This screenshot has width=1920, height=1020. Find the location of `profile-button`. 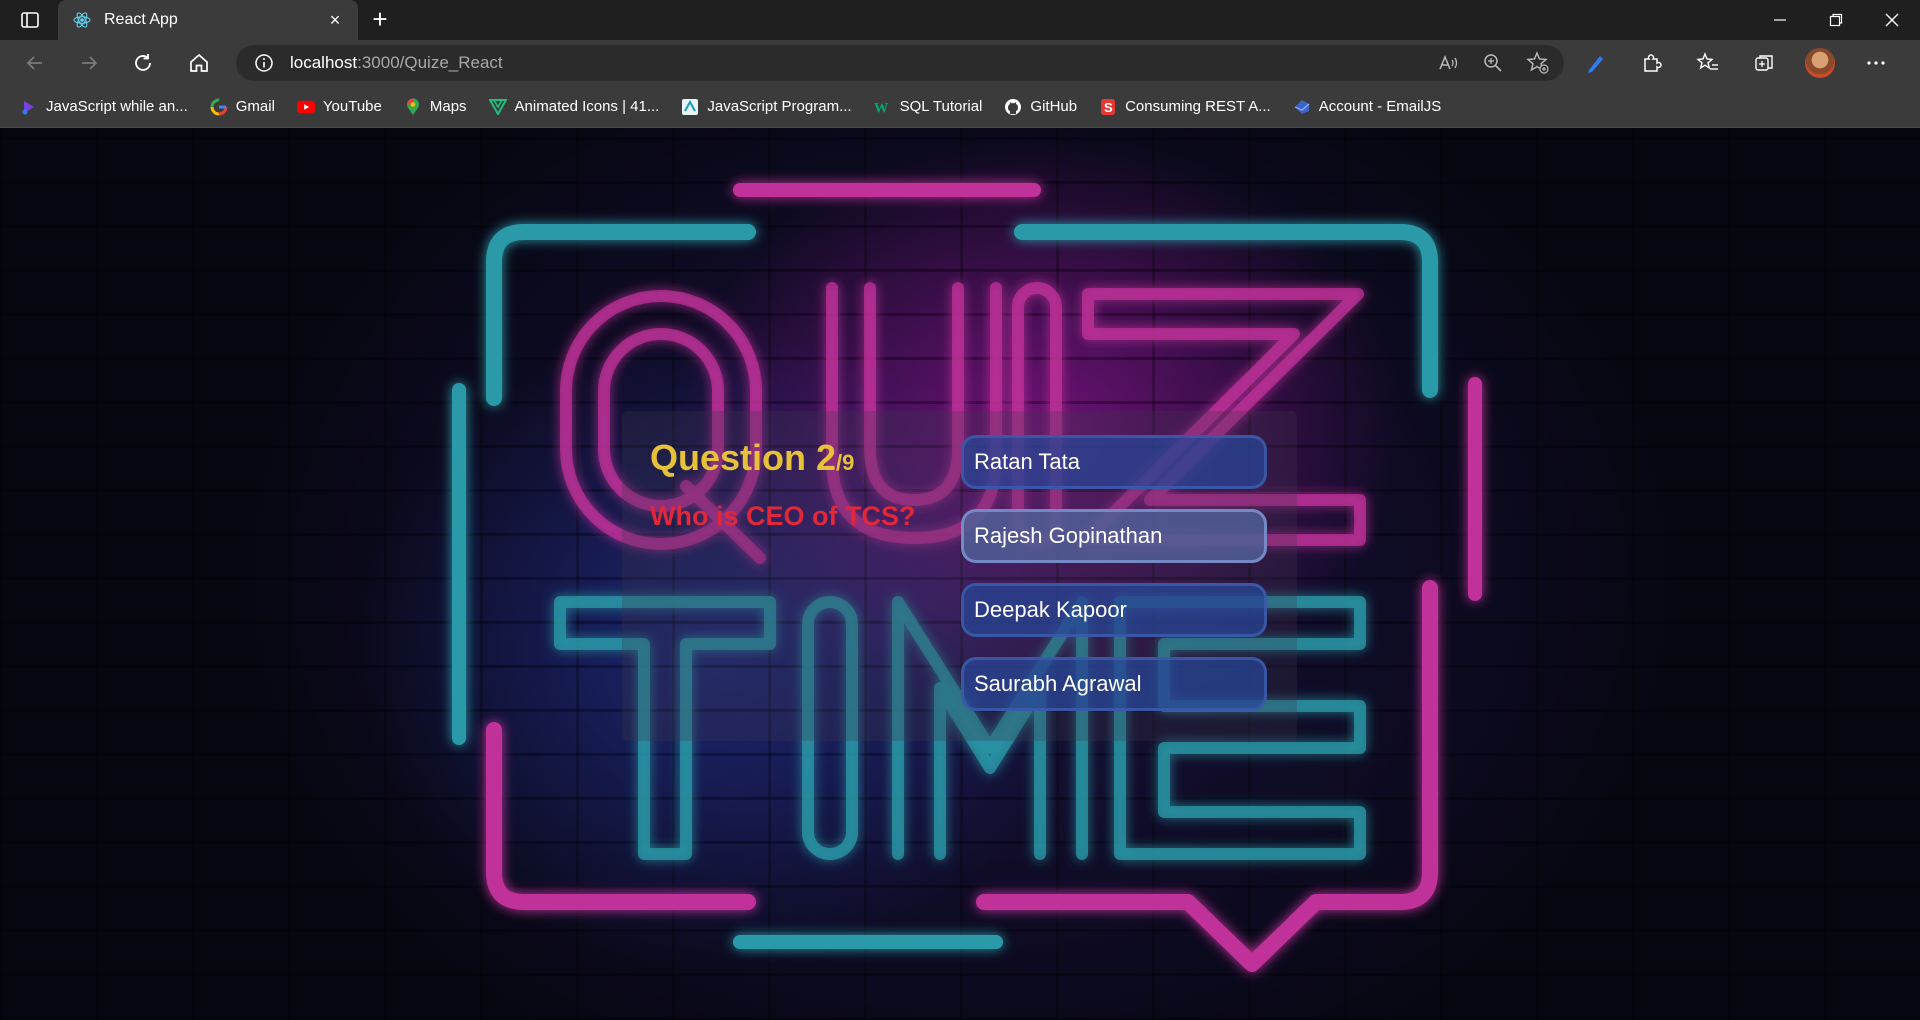

profile-button is located at coordinates (1820, 63).